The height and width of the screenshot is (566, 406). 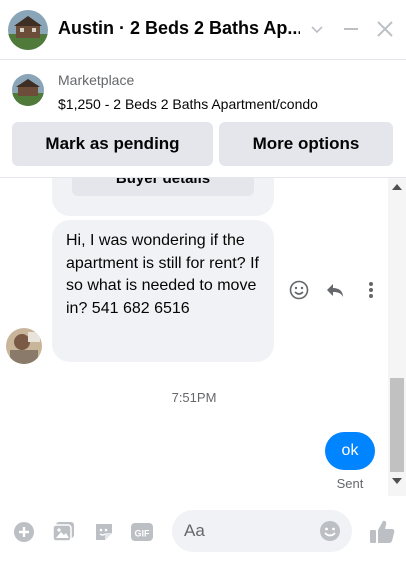 I want to click on message-timestamp: 7:51PM, so click(x=194, y=397).